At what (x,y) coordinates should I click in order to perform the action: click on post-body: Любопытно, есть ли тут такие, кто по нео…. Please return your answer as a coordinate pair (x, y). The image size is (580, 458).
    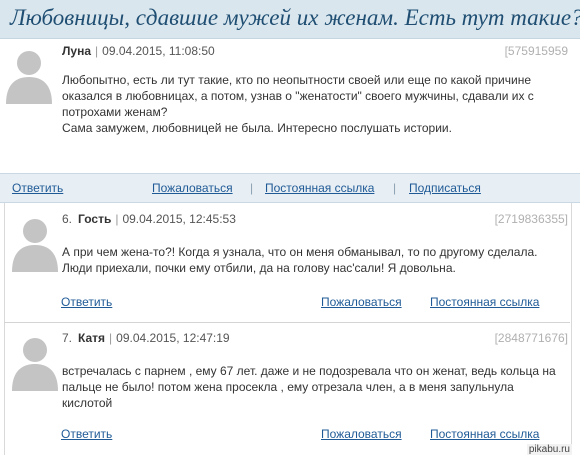
    Looking at the image, I should click on (317, 104).